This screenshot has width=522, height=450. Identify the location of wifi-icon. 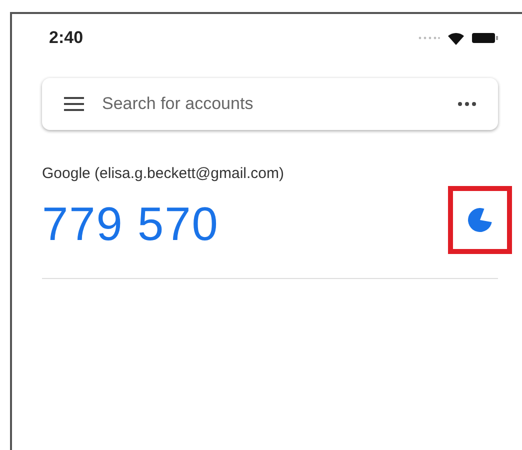
(456, 38).